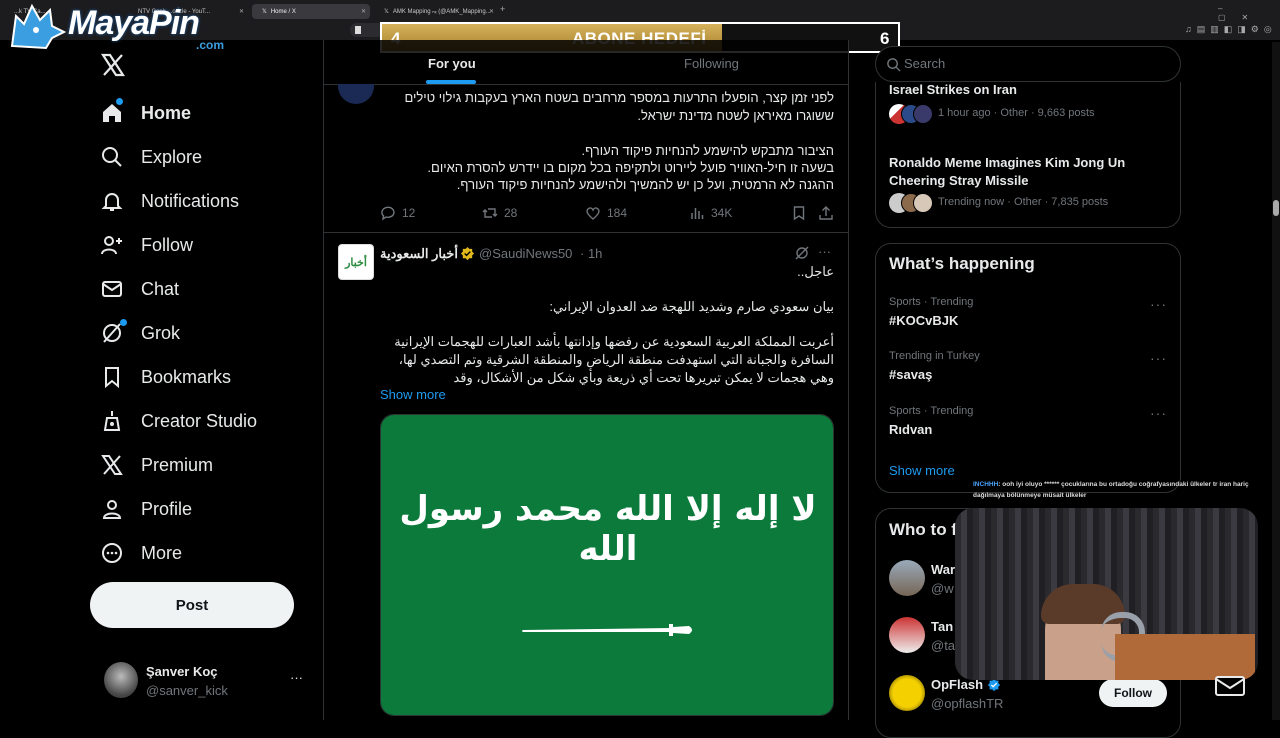 This screenshot has height=738, width=1280. What do you see at coordinates (802, 253) in the screenshot?
I see `grok-icon` at bounding box center [802, 253].